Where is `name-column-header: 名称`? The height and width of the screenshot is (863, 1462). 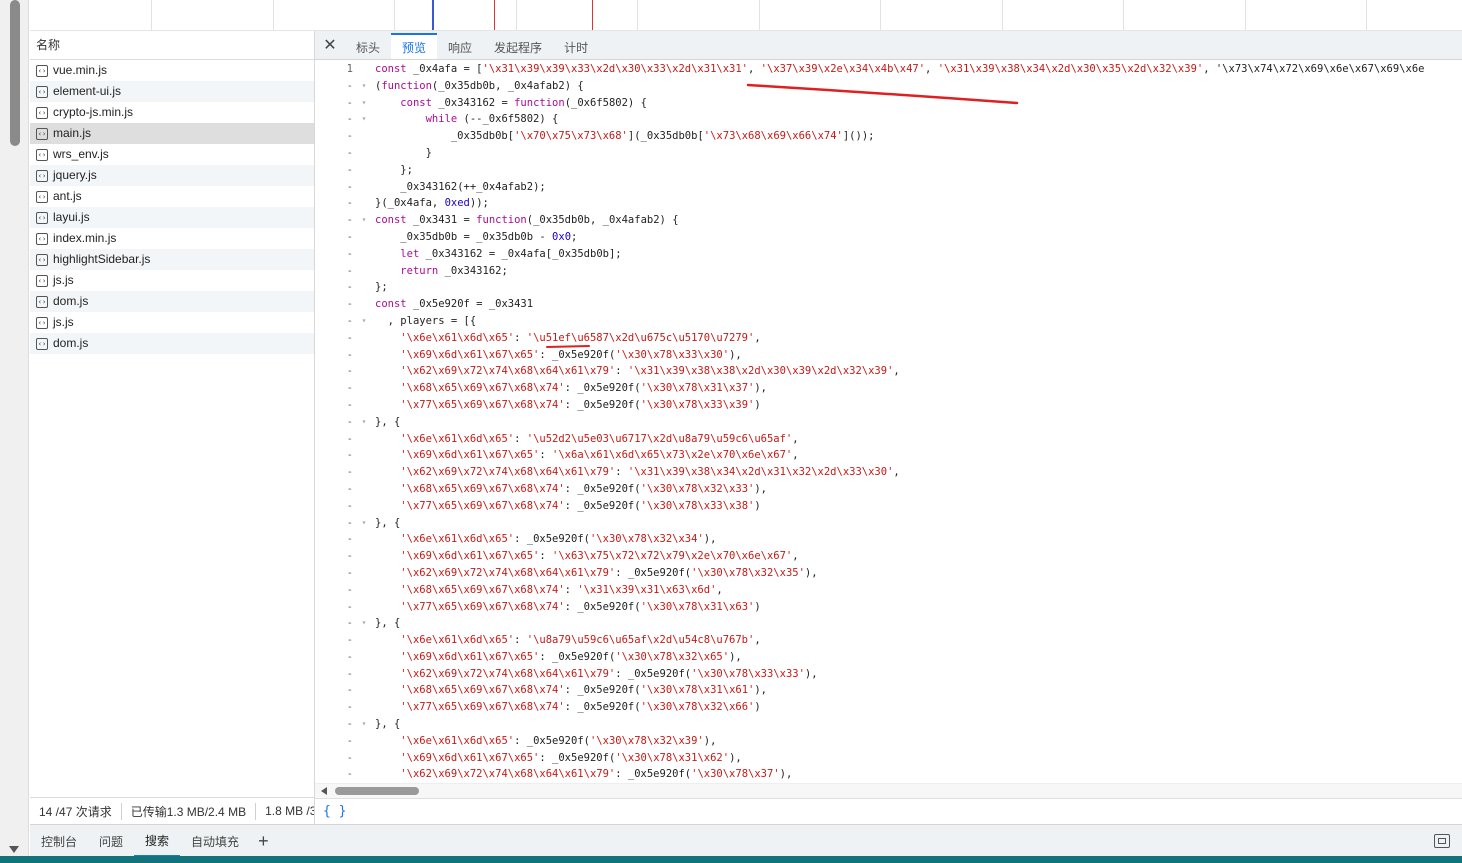 name-column-header: 名称 is located at coordinates (172, 45).